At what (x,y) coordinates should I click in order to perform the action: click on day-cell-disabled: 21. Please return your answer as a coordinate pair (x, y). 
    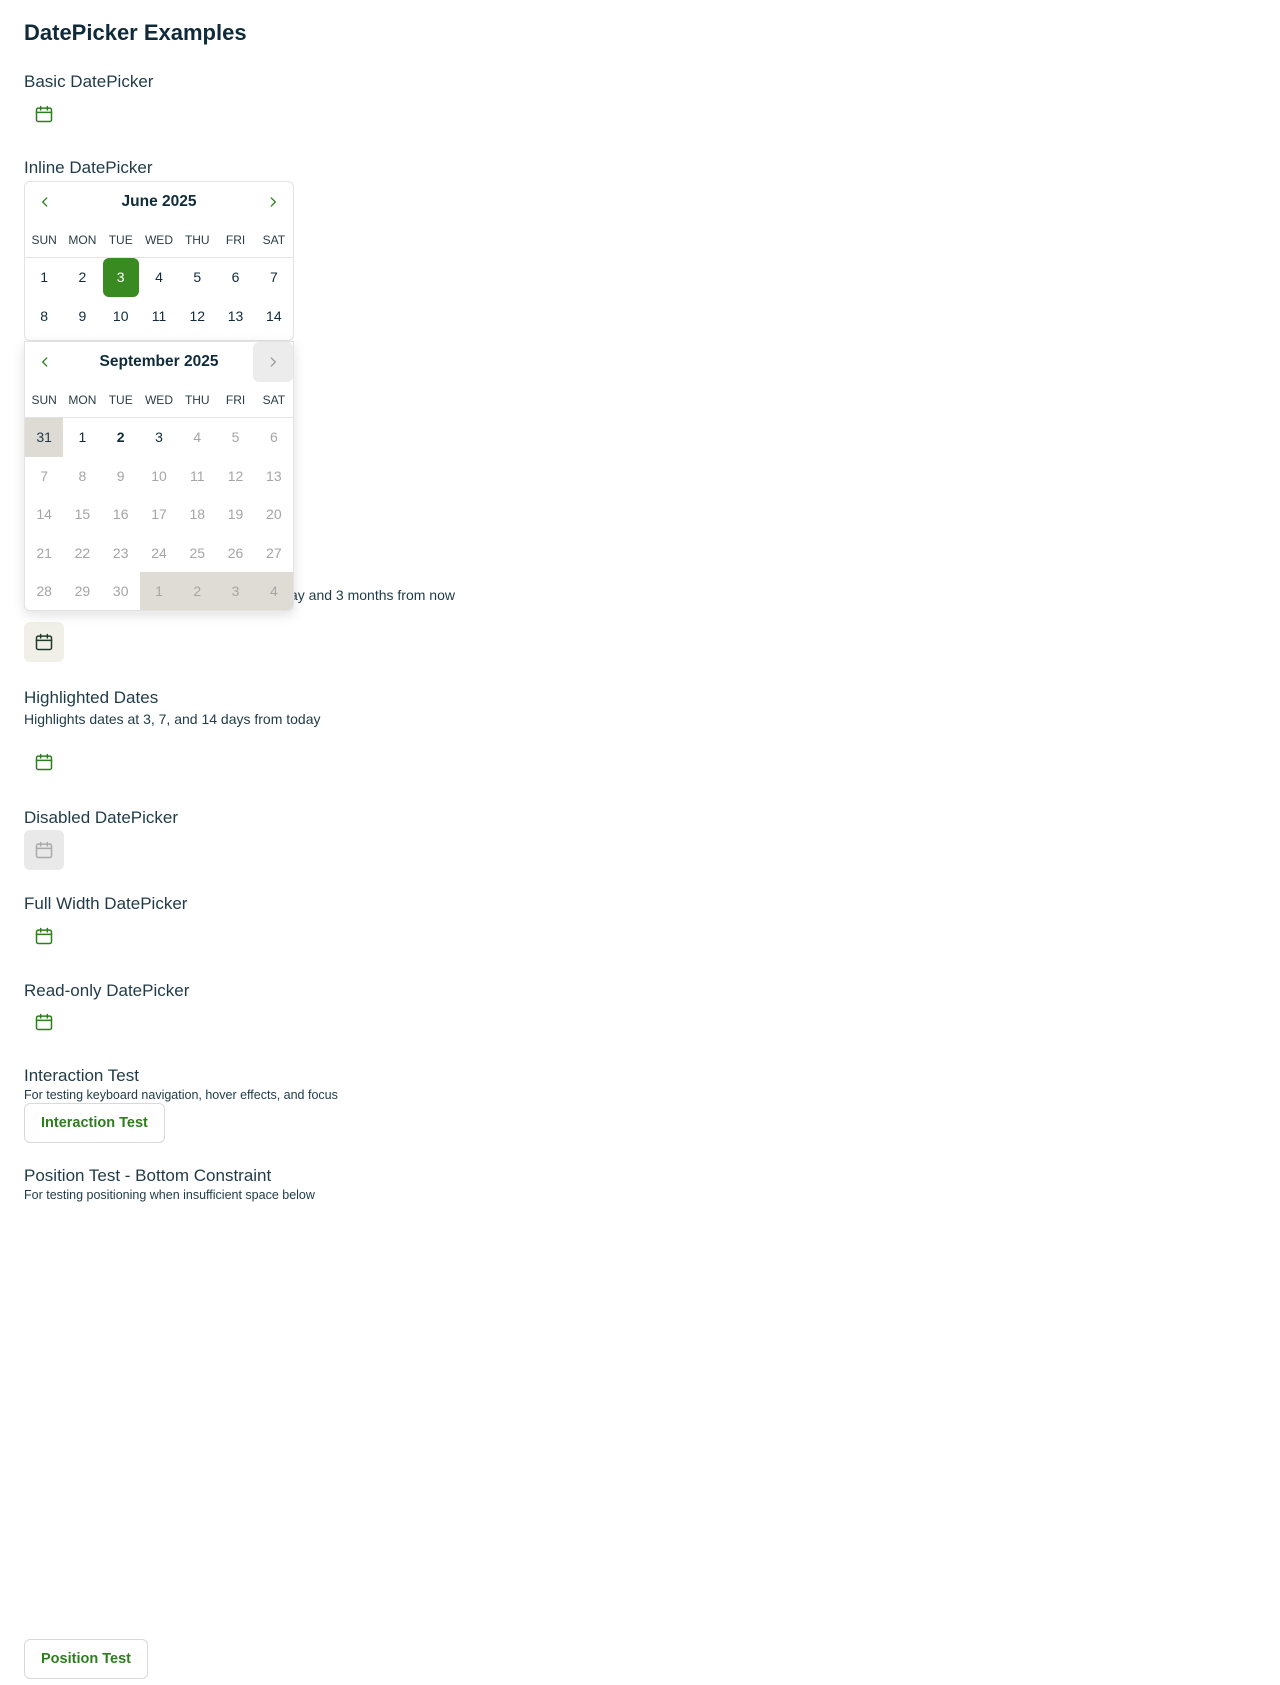
    Looking at the image, I should click on (44, 552).